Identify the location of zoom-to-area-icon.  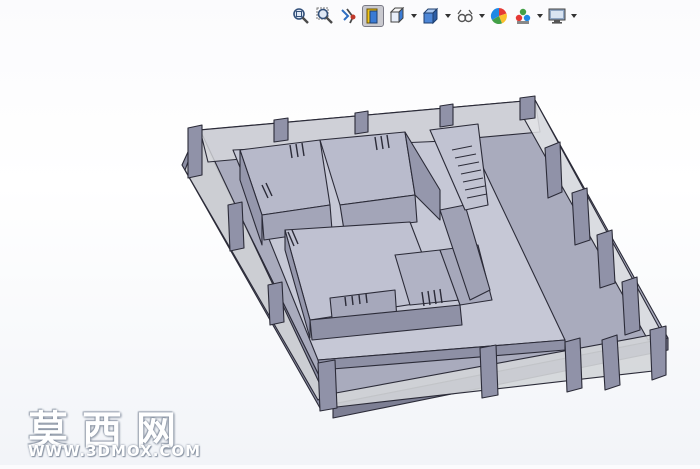
(324, 15).